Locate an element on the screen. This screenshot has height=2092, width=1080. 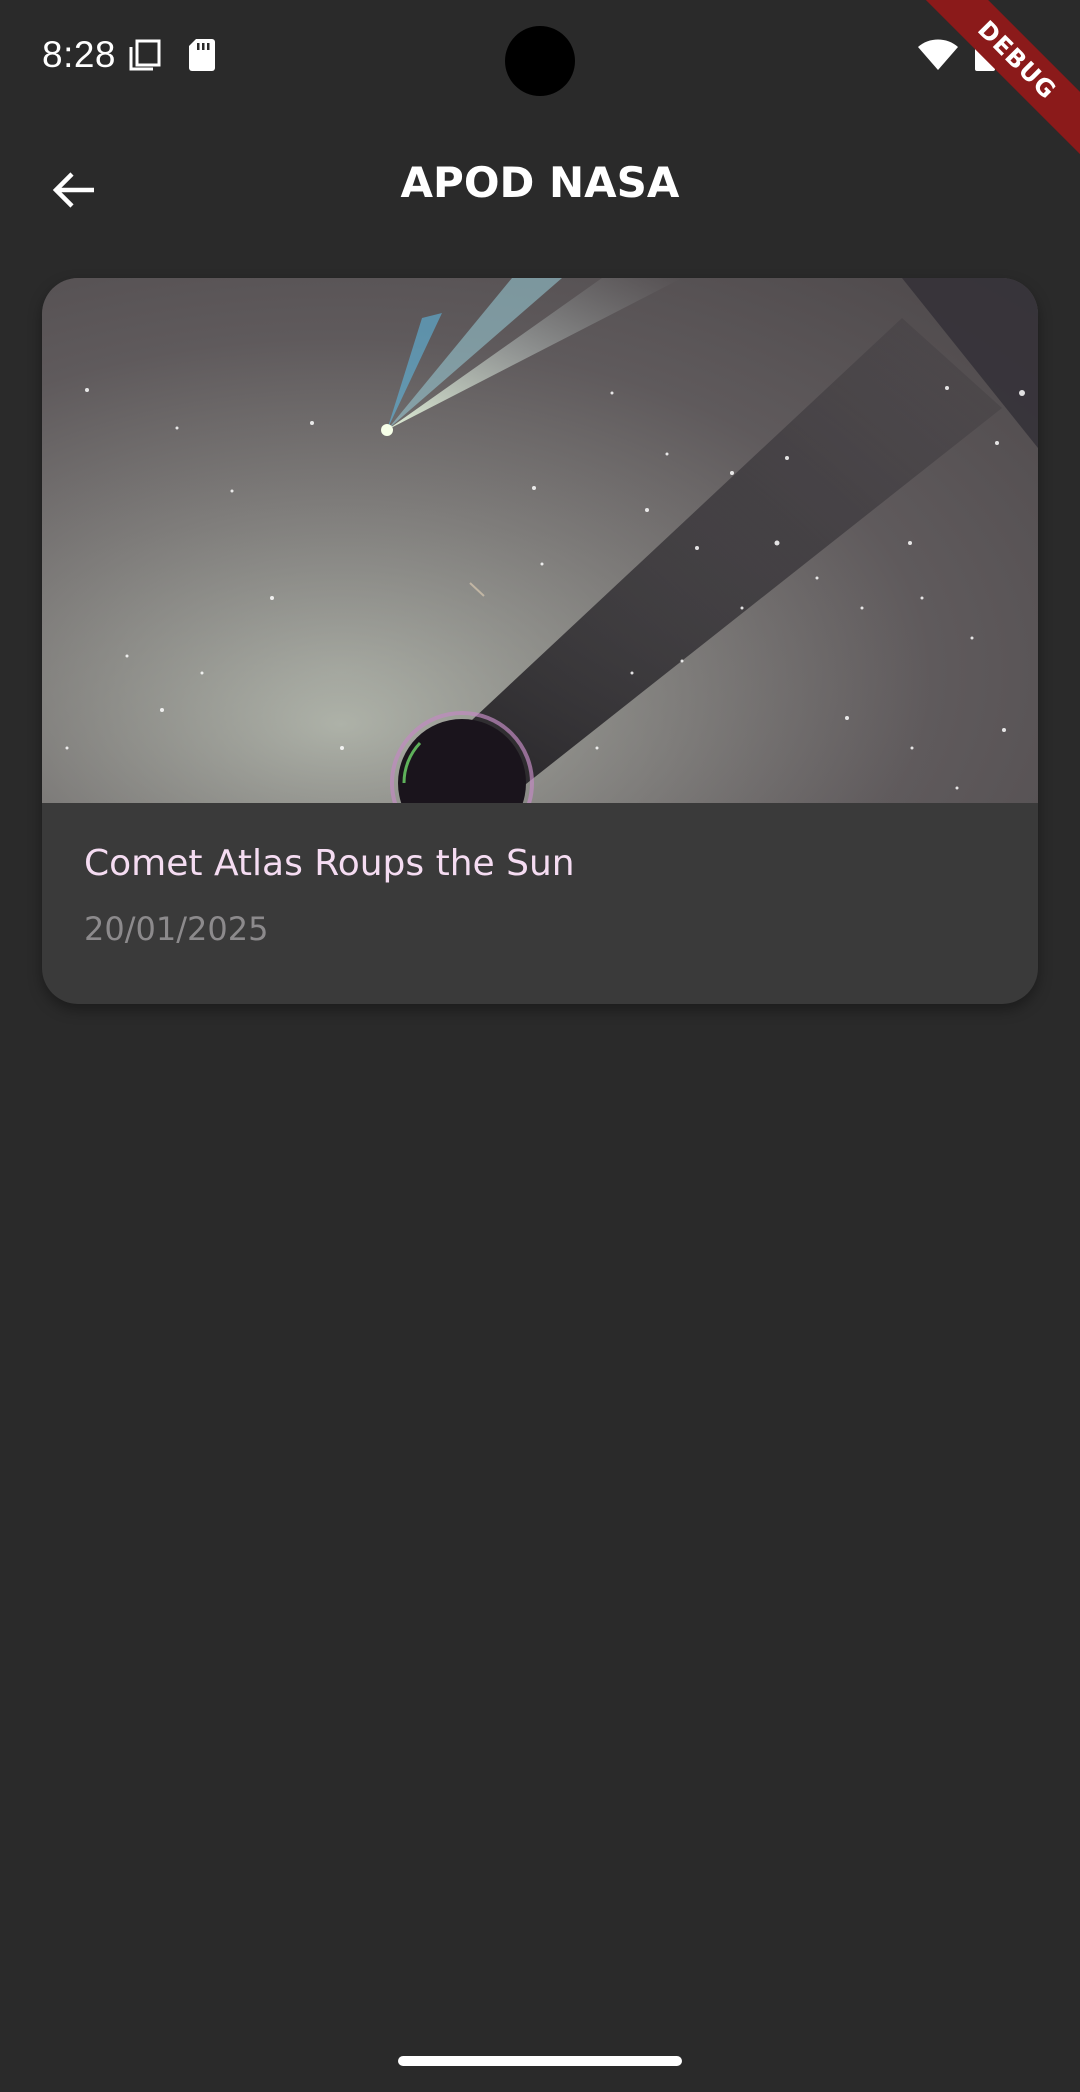
status-time: 8:28 is located at coordinates (79, 54).